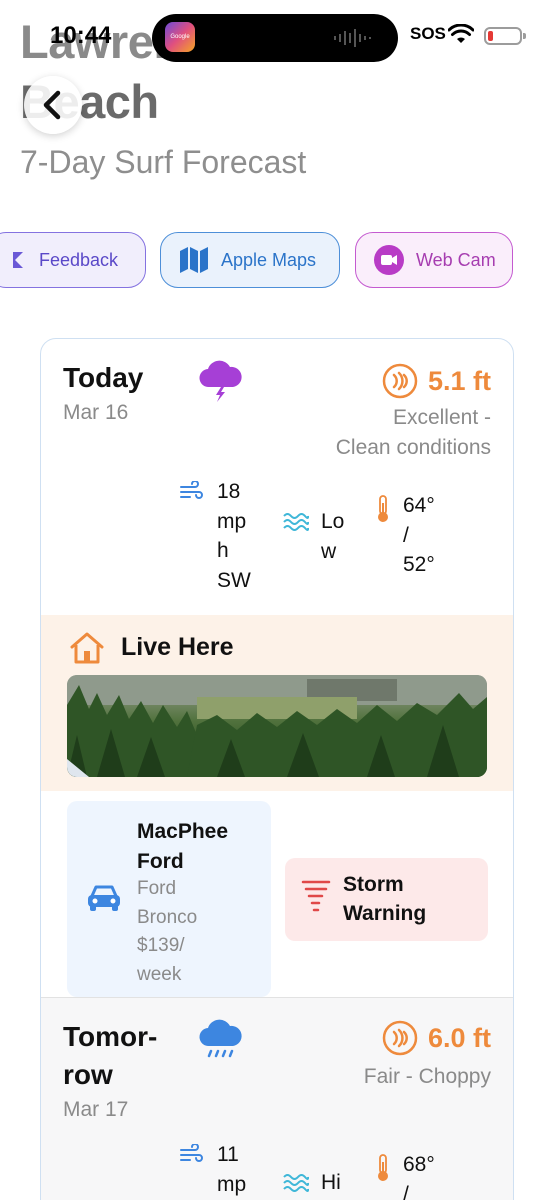  Describe the element at coordinates (103, 377) in the screenshot. I see `day-name: Today` at that location.